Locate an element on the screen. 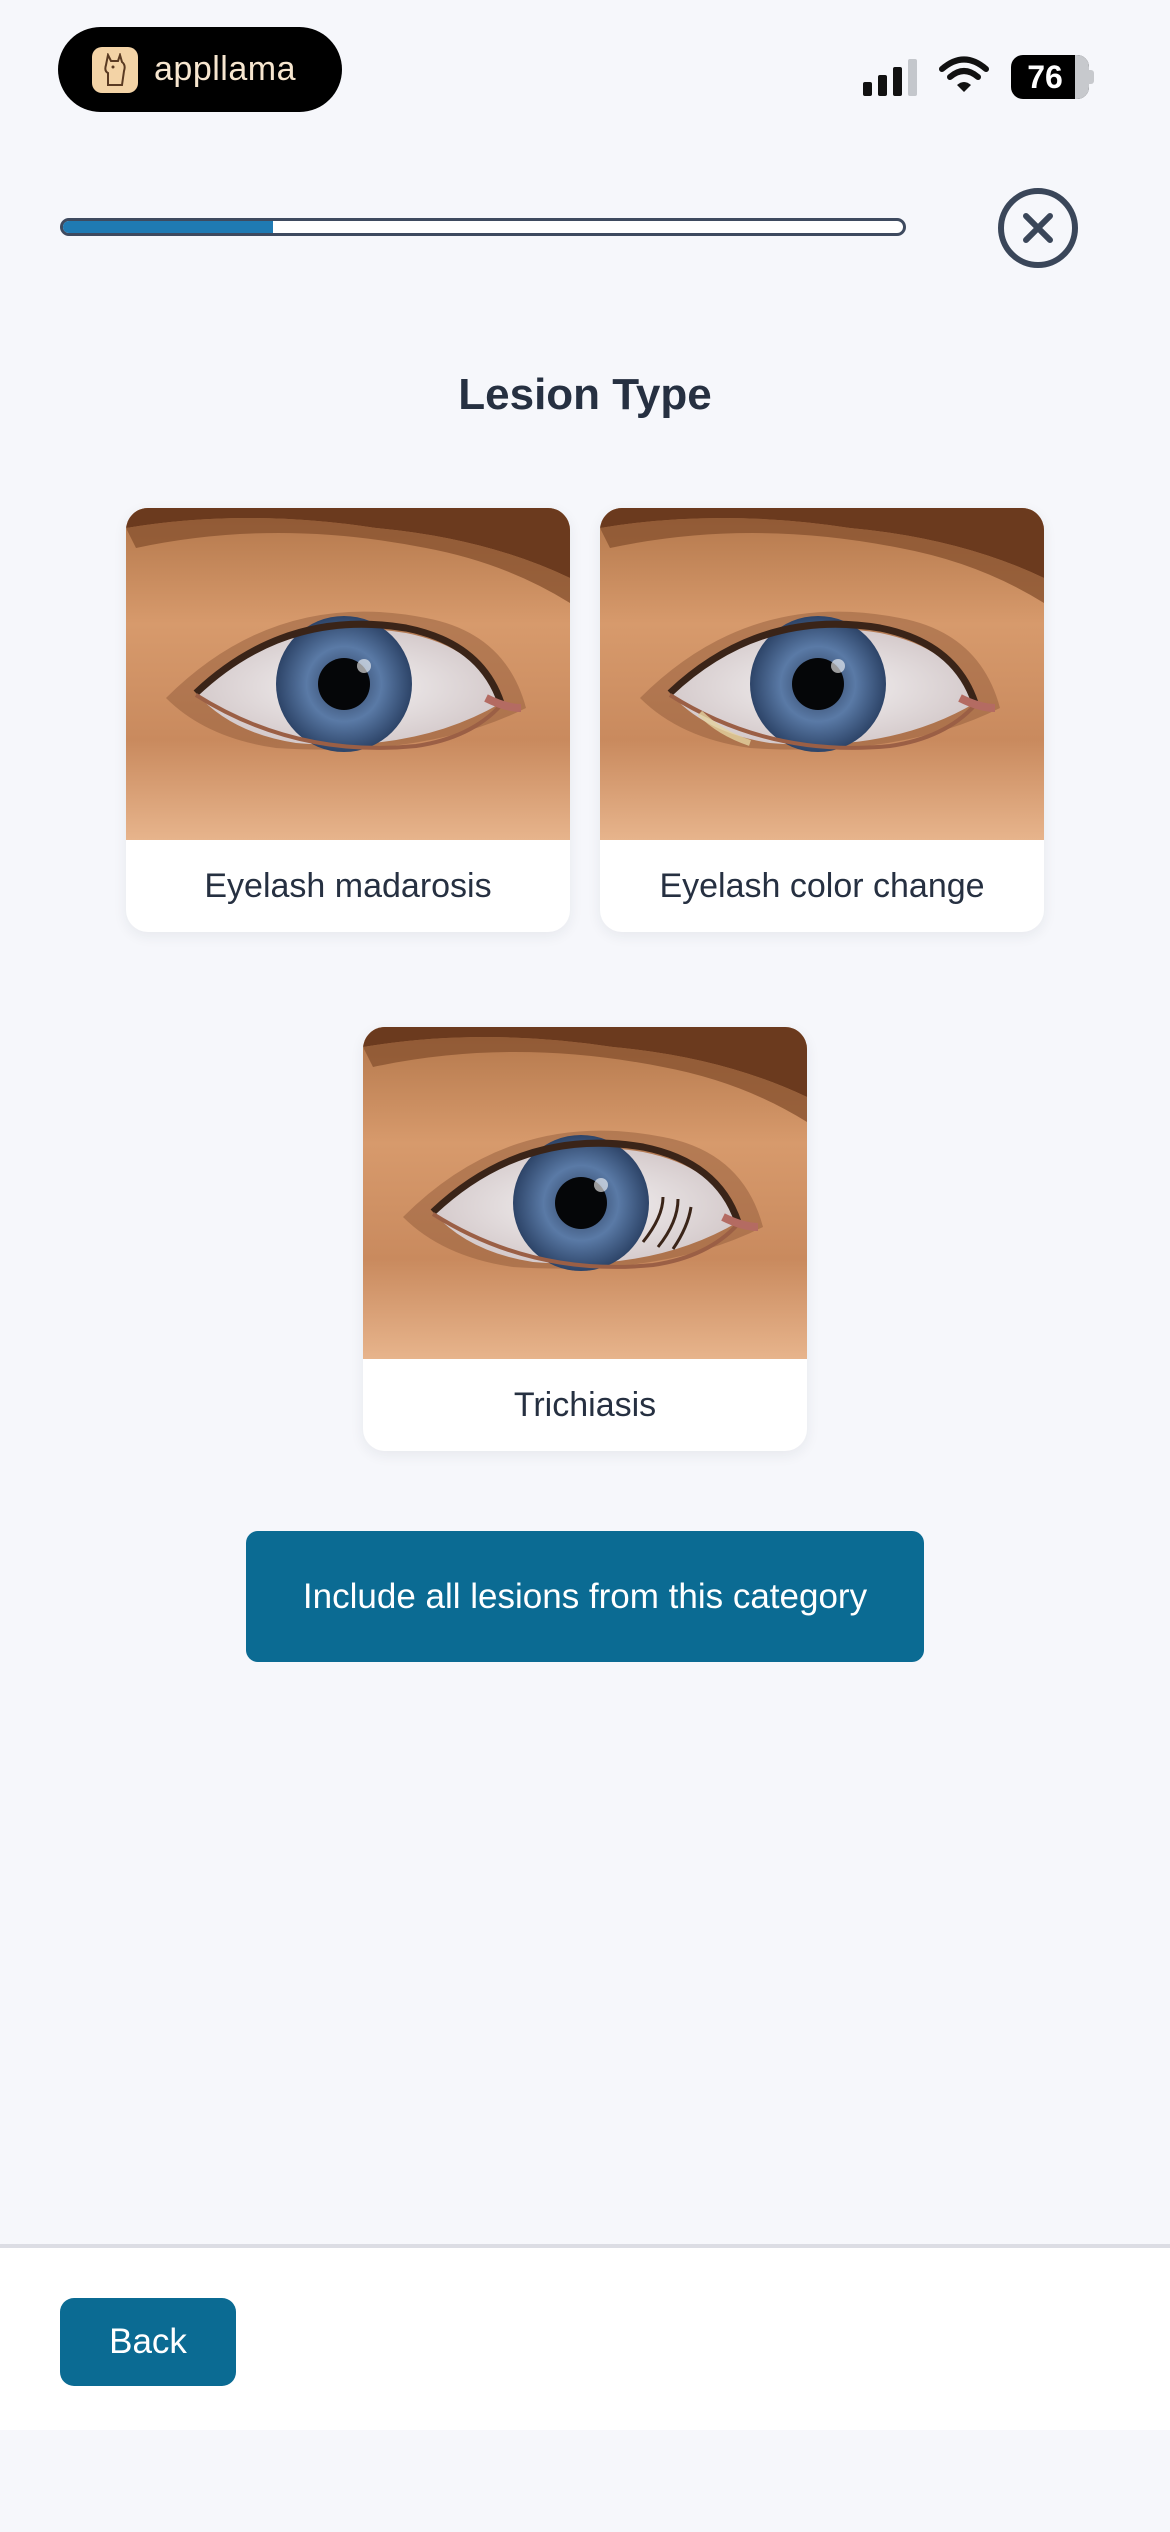 The width and height of the screenshot is (1170, 2532). progress-bar is located at coordinates (483, 227).